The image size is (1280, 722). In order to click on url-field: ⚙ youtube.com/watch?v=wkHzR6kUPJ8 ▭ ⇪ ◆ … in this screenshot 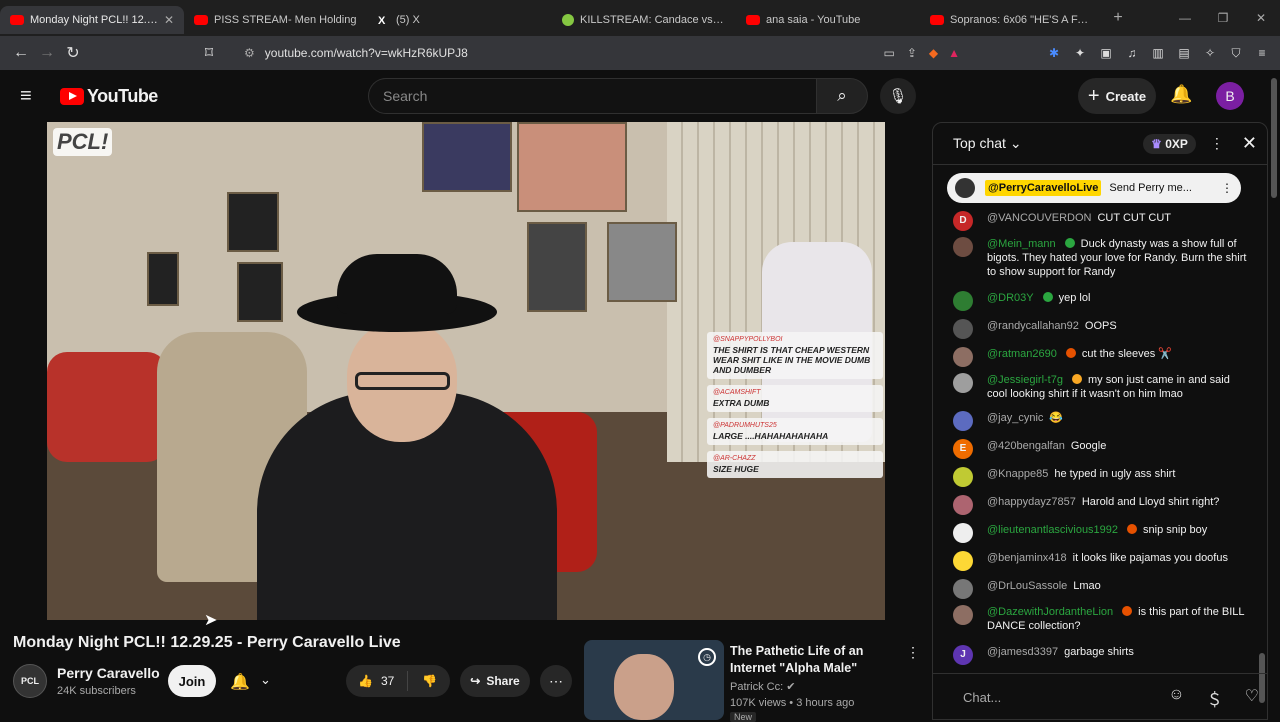, I will do `click(602, 53)`.